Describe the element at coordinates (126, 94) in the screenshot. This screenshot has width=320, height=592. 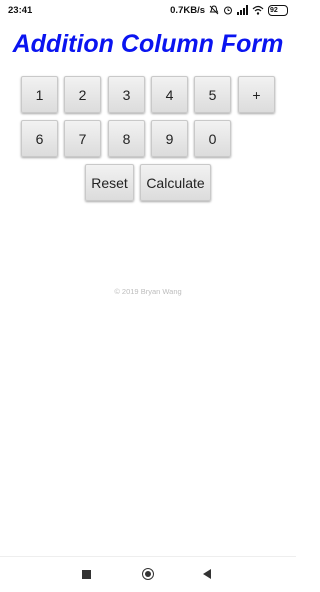
I see `digit-3-button: 3` at that location.